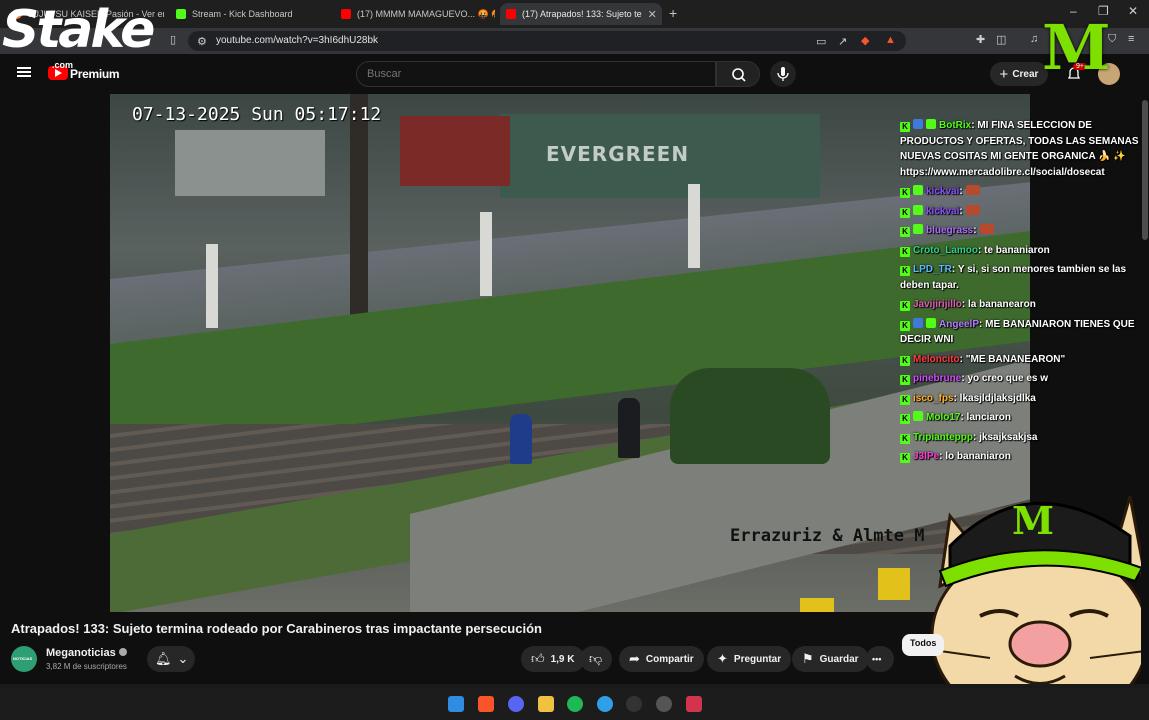 The width and height of the screenshot is (1149, 720). I want to click on brave-shield-icon: ◆, so click(865, 40).